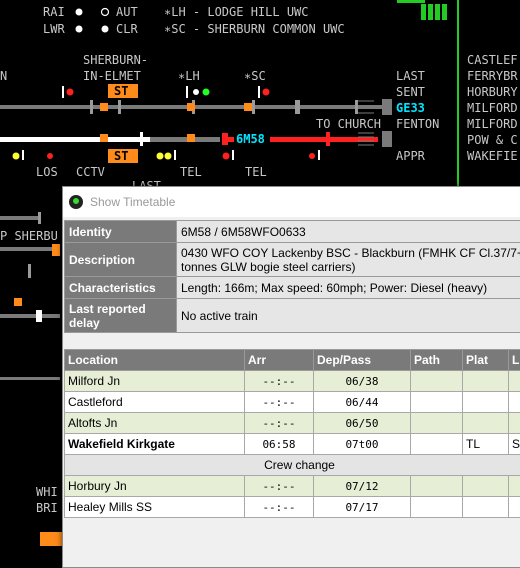 This screenshot has width=520, height=568. Describe the element at coordinates (121, 316) in the screenshot. I see `delay-label: Last reported delay` at that location.